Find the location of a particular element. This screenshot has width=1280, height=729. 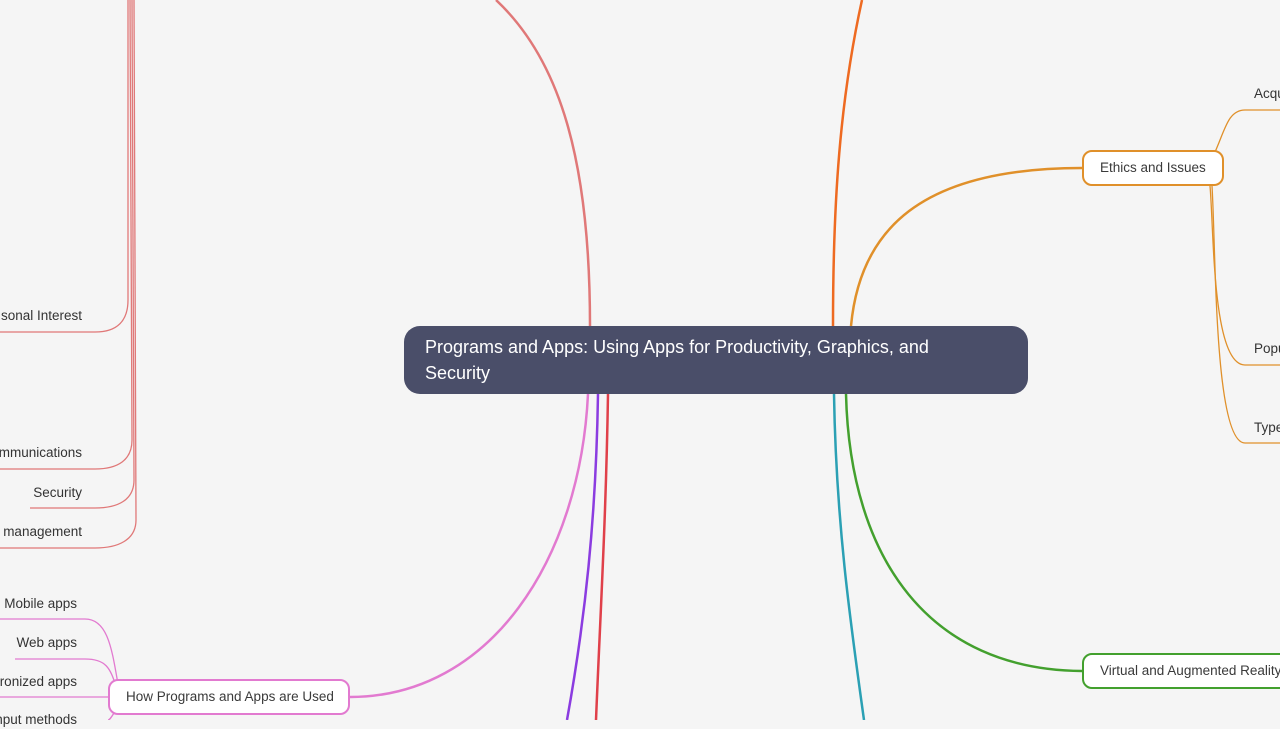

connector-ethics is located at coordinates (966, 246).